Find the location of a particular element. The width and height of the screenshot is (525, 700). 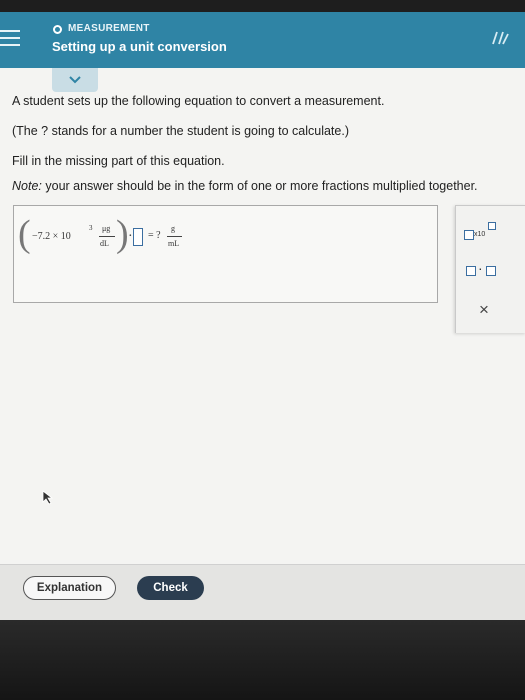

note-label: Note: is located at coordinates (27, 186).